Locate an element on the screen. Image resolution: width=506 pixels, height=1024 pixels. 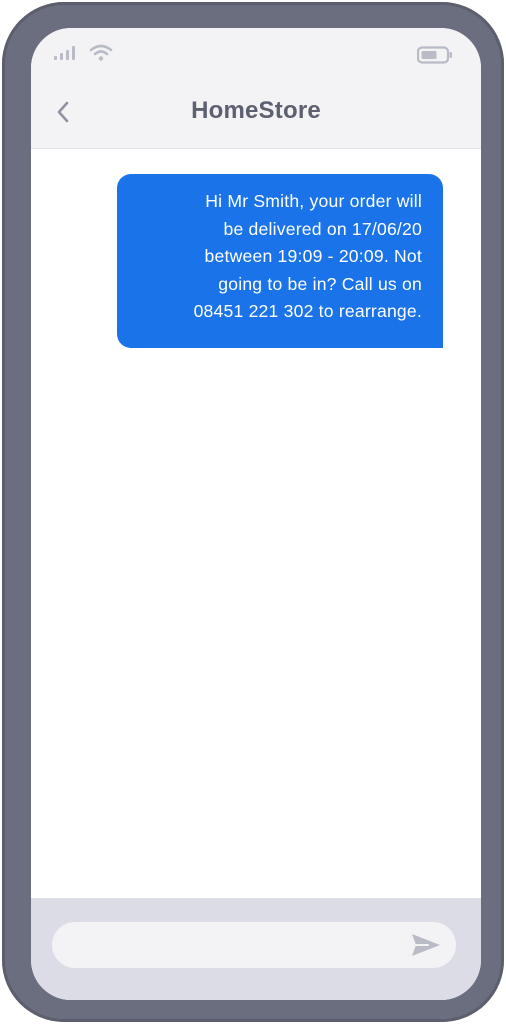
battery-icon is located at coordinates (434, 55).